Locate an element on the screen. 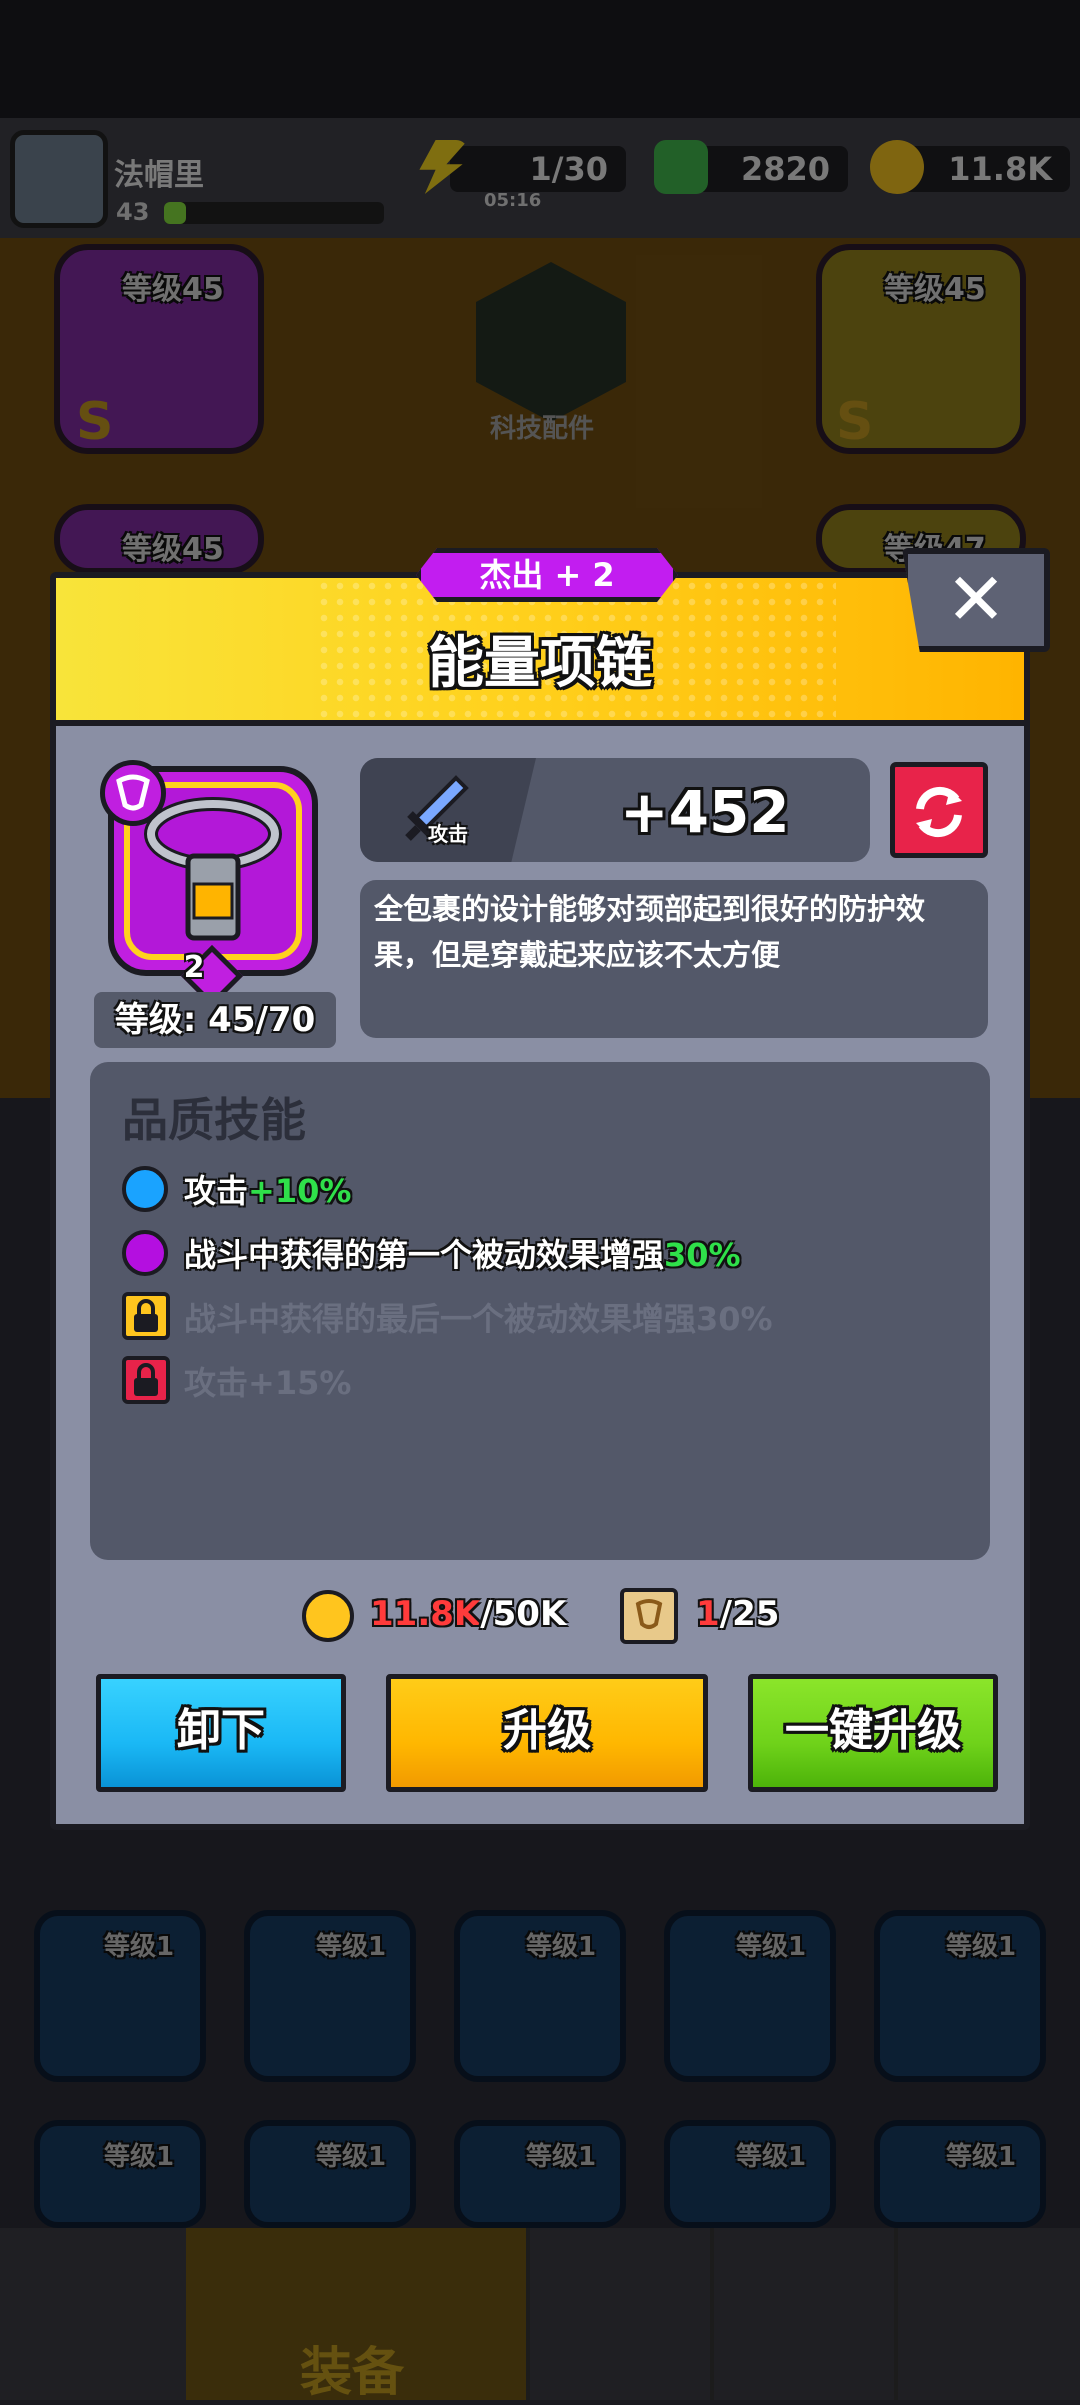  skill-text: 攻击+15% is located at coordinates (268, 1383).